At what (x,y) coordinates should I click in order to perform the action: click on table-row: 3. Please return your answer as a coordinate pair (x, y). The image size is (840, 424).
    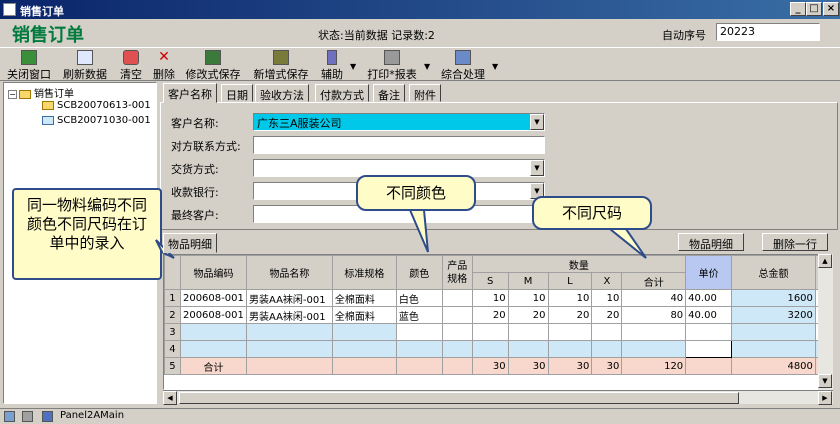
    Looking at the image, I should click on (498, 332).